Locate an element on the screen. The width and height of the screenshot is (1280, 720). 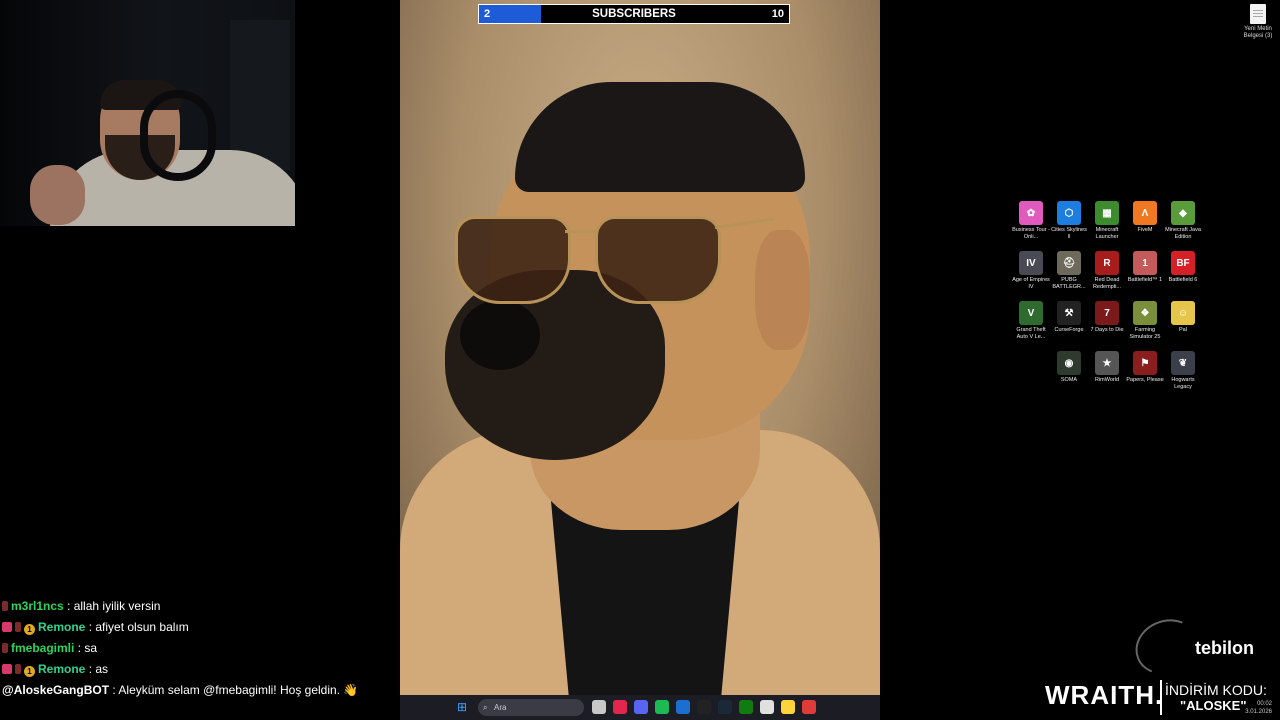
desktop-icon-label: Minecraft Java Edition is located at coordinates (1183, 233).